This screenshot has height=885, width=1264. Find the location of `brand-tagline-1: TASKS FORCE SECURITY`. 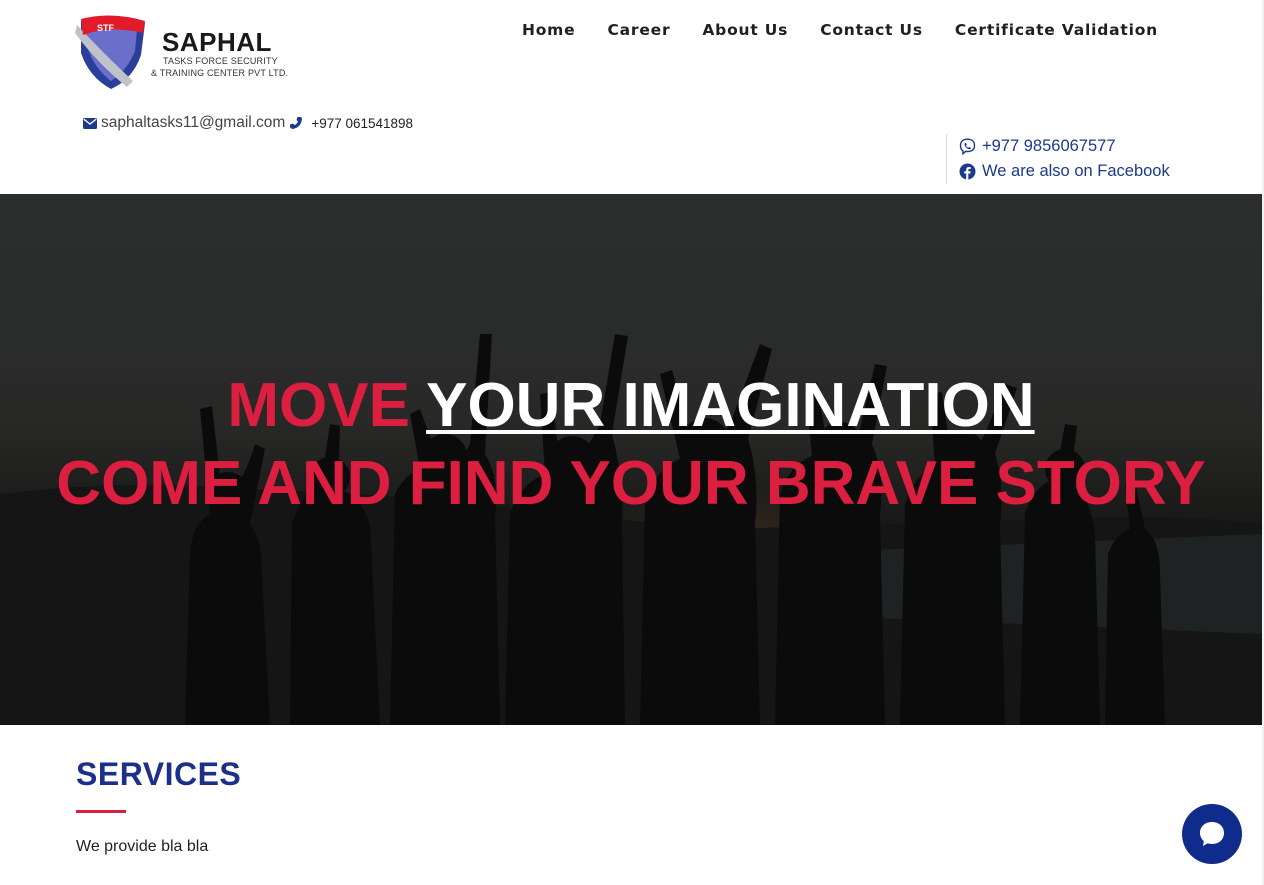

brand-tagline-1: TASKS FORCE SECURITY is located at coordinates (220, 61).